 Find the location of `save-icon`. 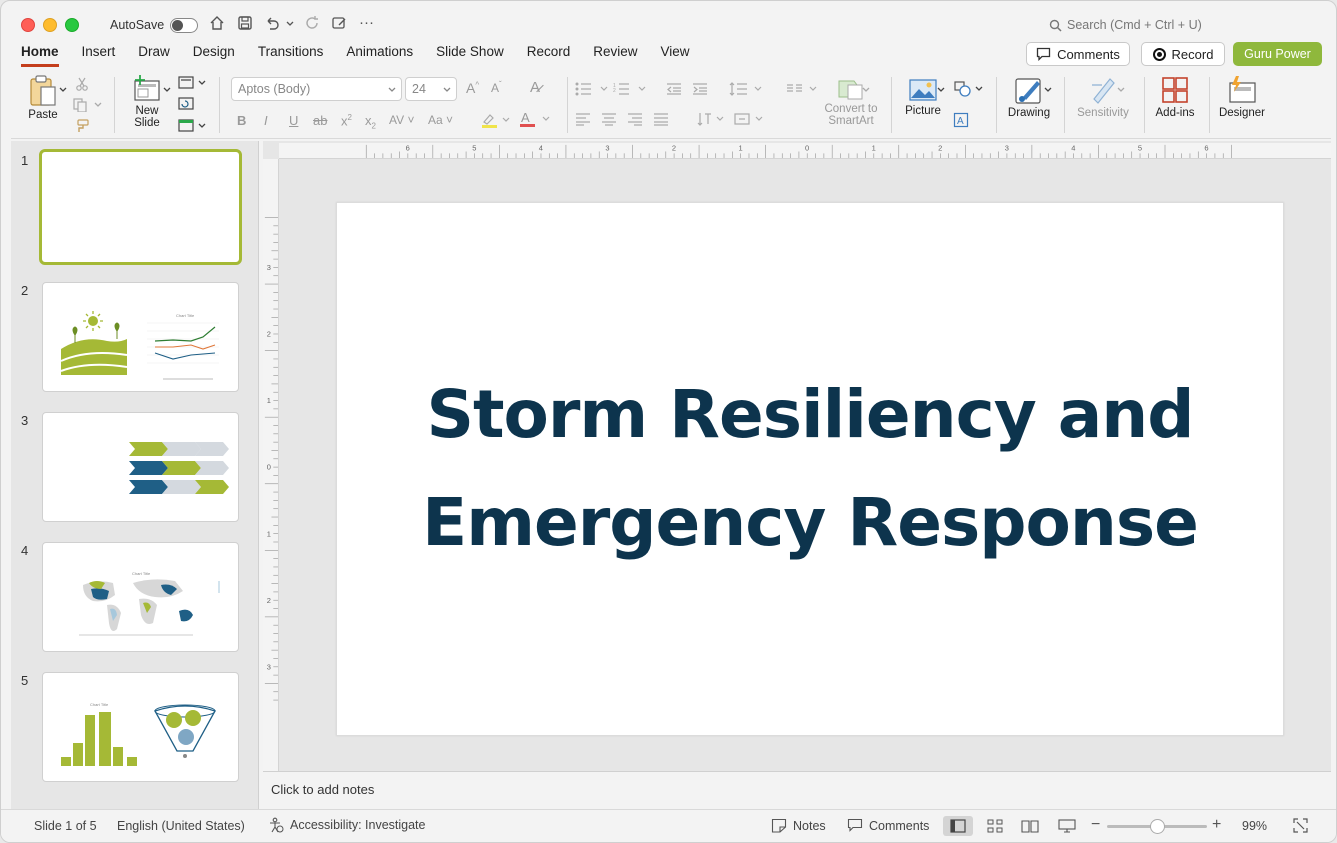

save-icon is located at coordinates (245, 23).